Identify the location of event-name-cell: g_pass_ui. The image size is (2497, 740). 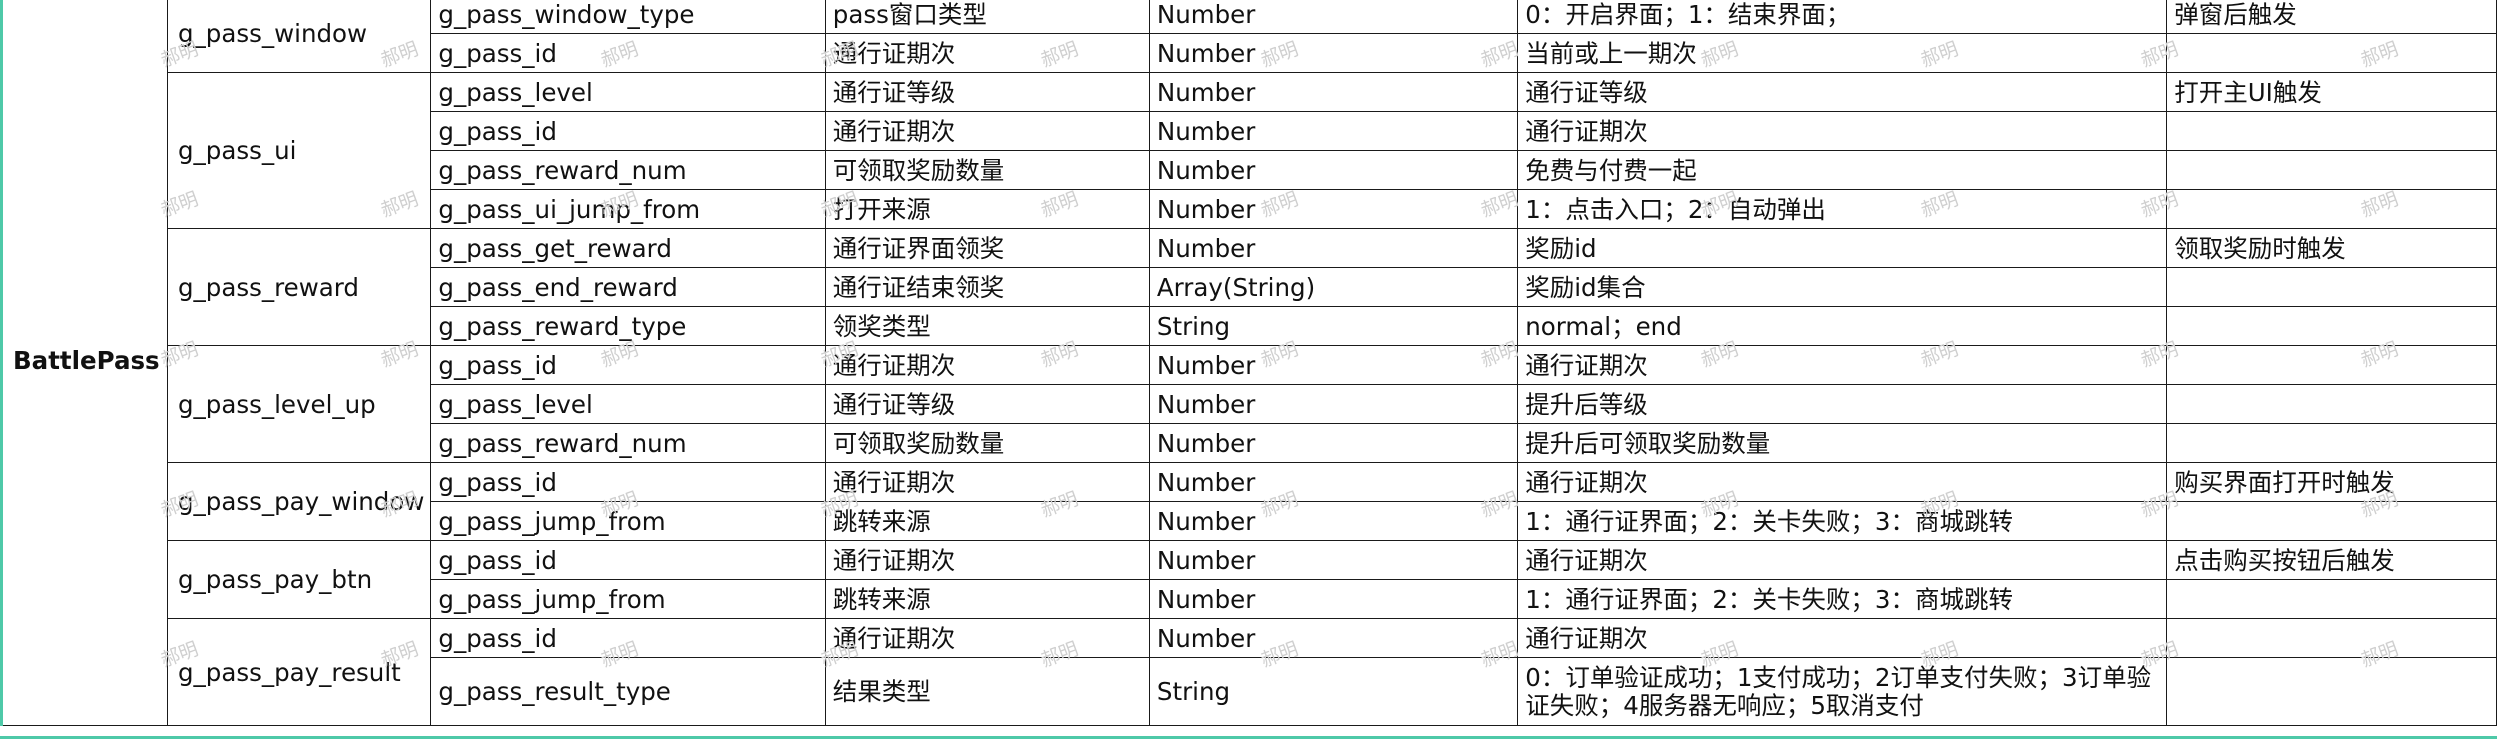
(299, 150).